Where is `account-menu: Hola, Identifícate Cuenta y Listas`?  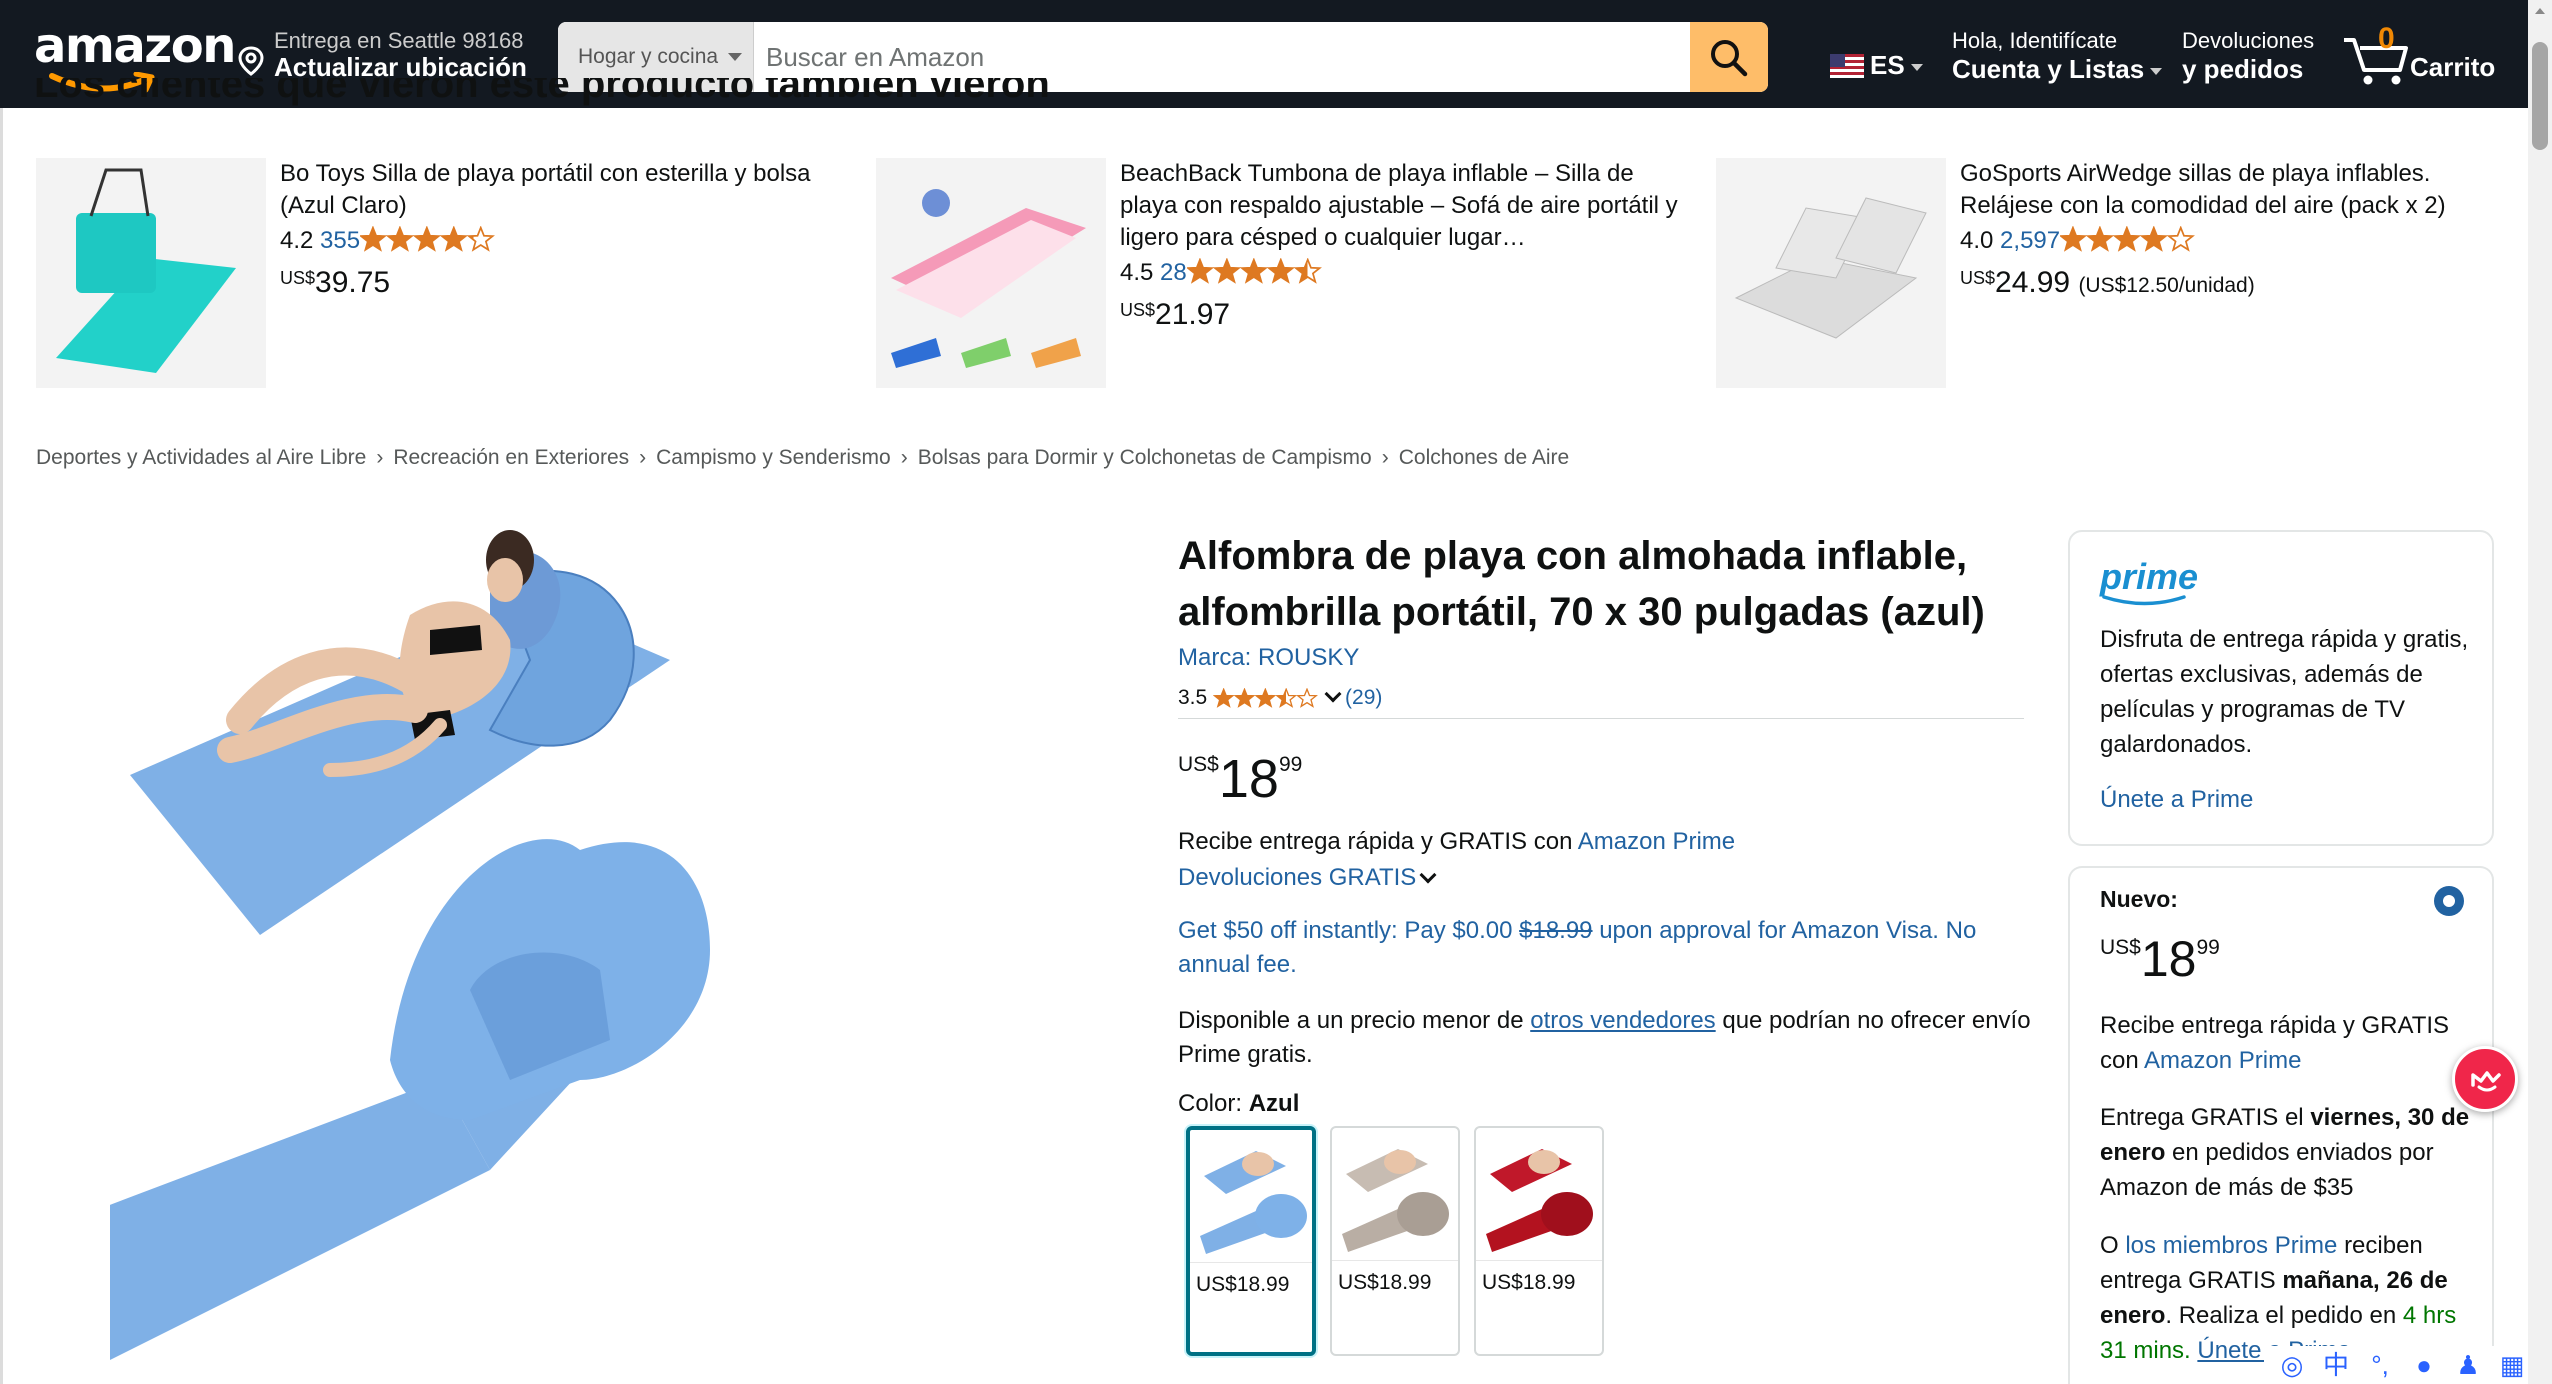 account-menu: Hola, Identifícate Cuenta y Listas is located at coordinates (2057, 56).